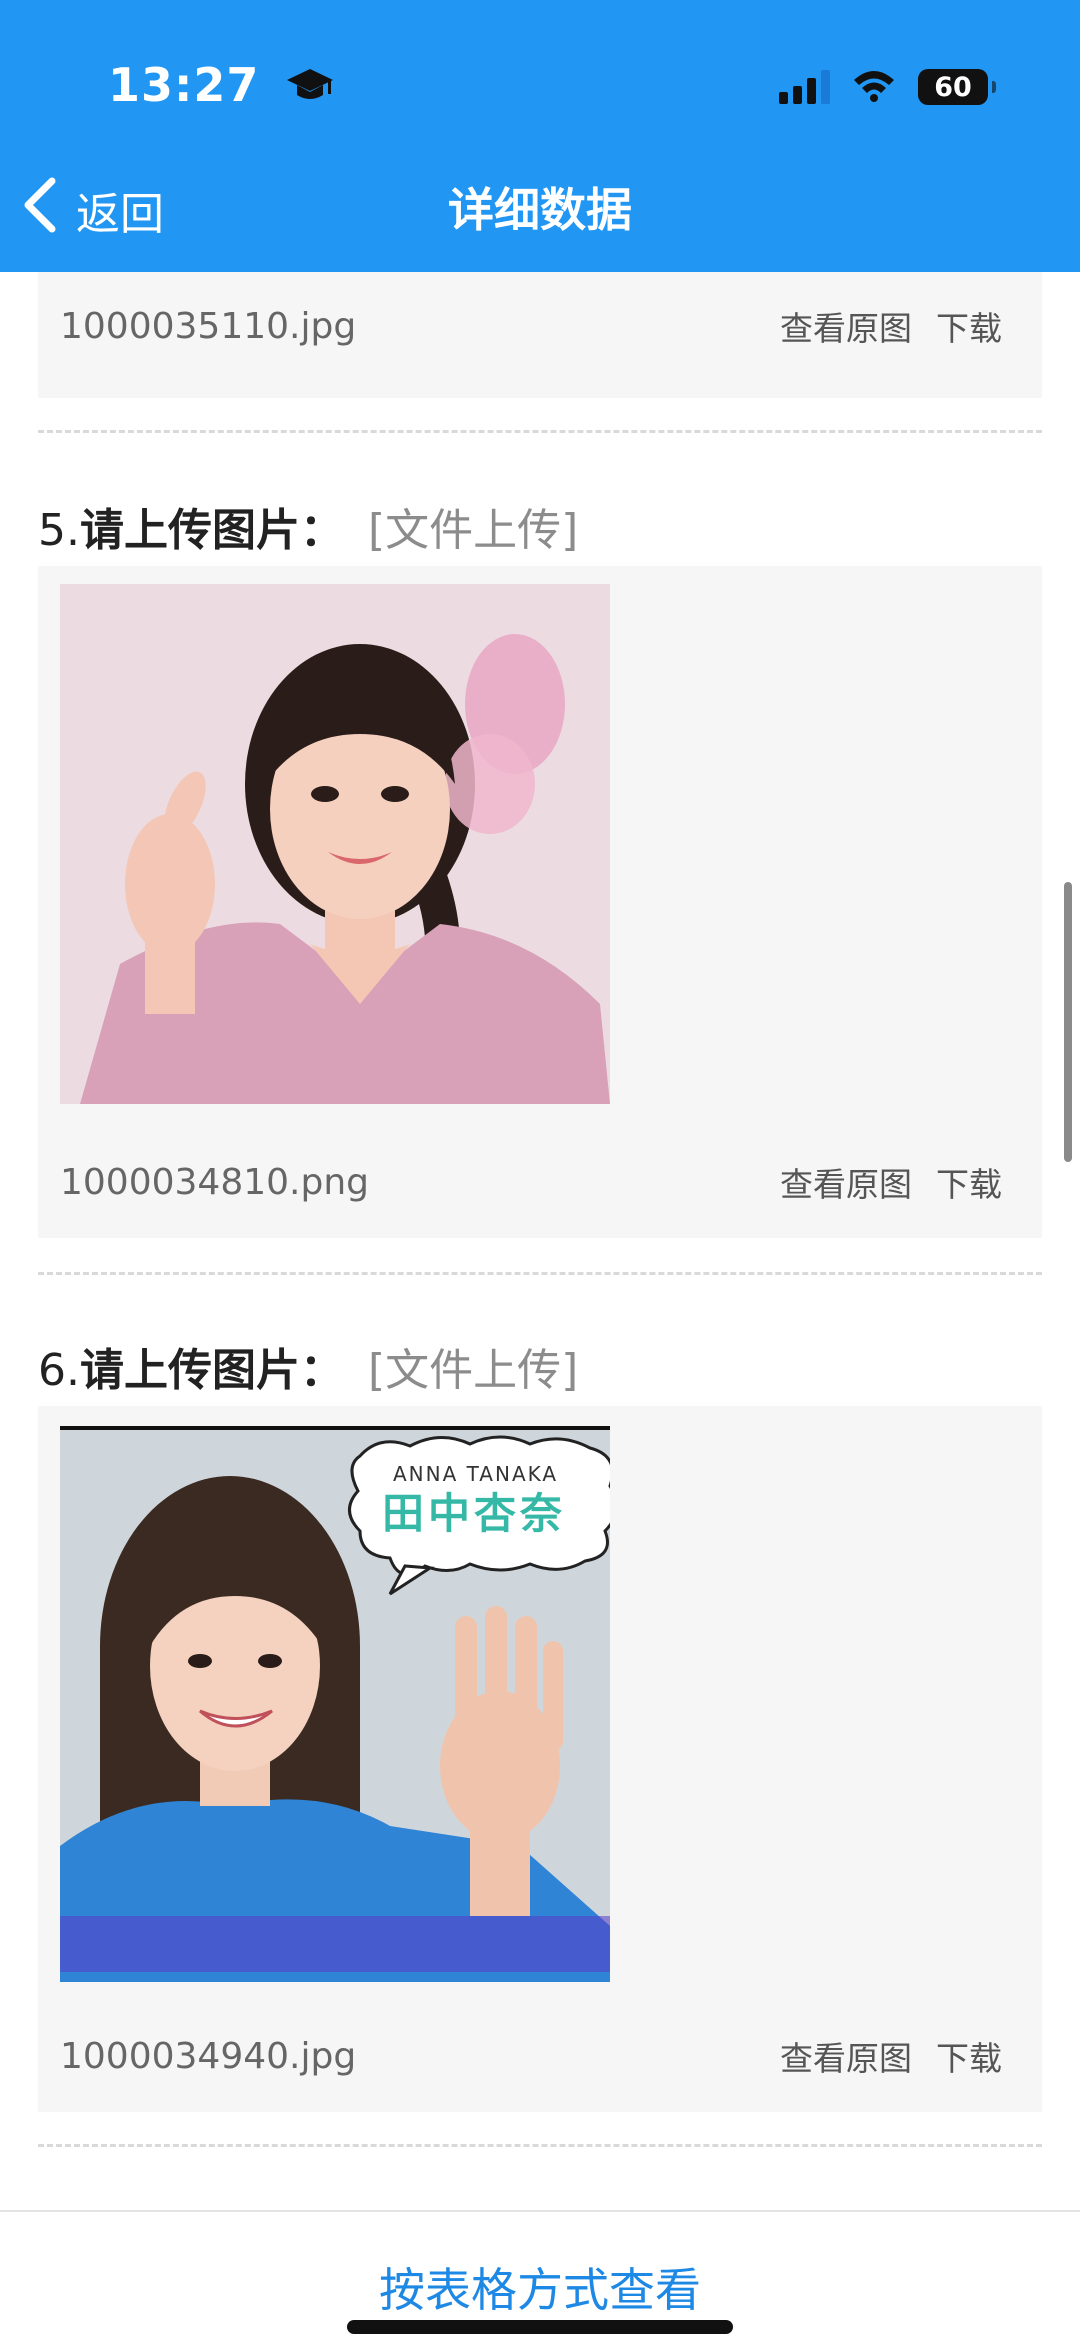 Image resolution: width=1080 pixels, height=2348 pixels. What do you see at coordinates (184, 85) in the screenshot?
I see `time-label: 13:27` at bounding box center [184, 85].